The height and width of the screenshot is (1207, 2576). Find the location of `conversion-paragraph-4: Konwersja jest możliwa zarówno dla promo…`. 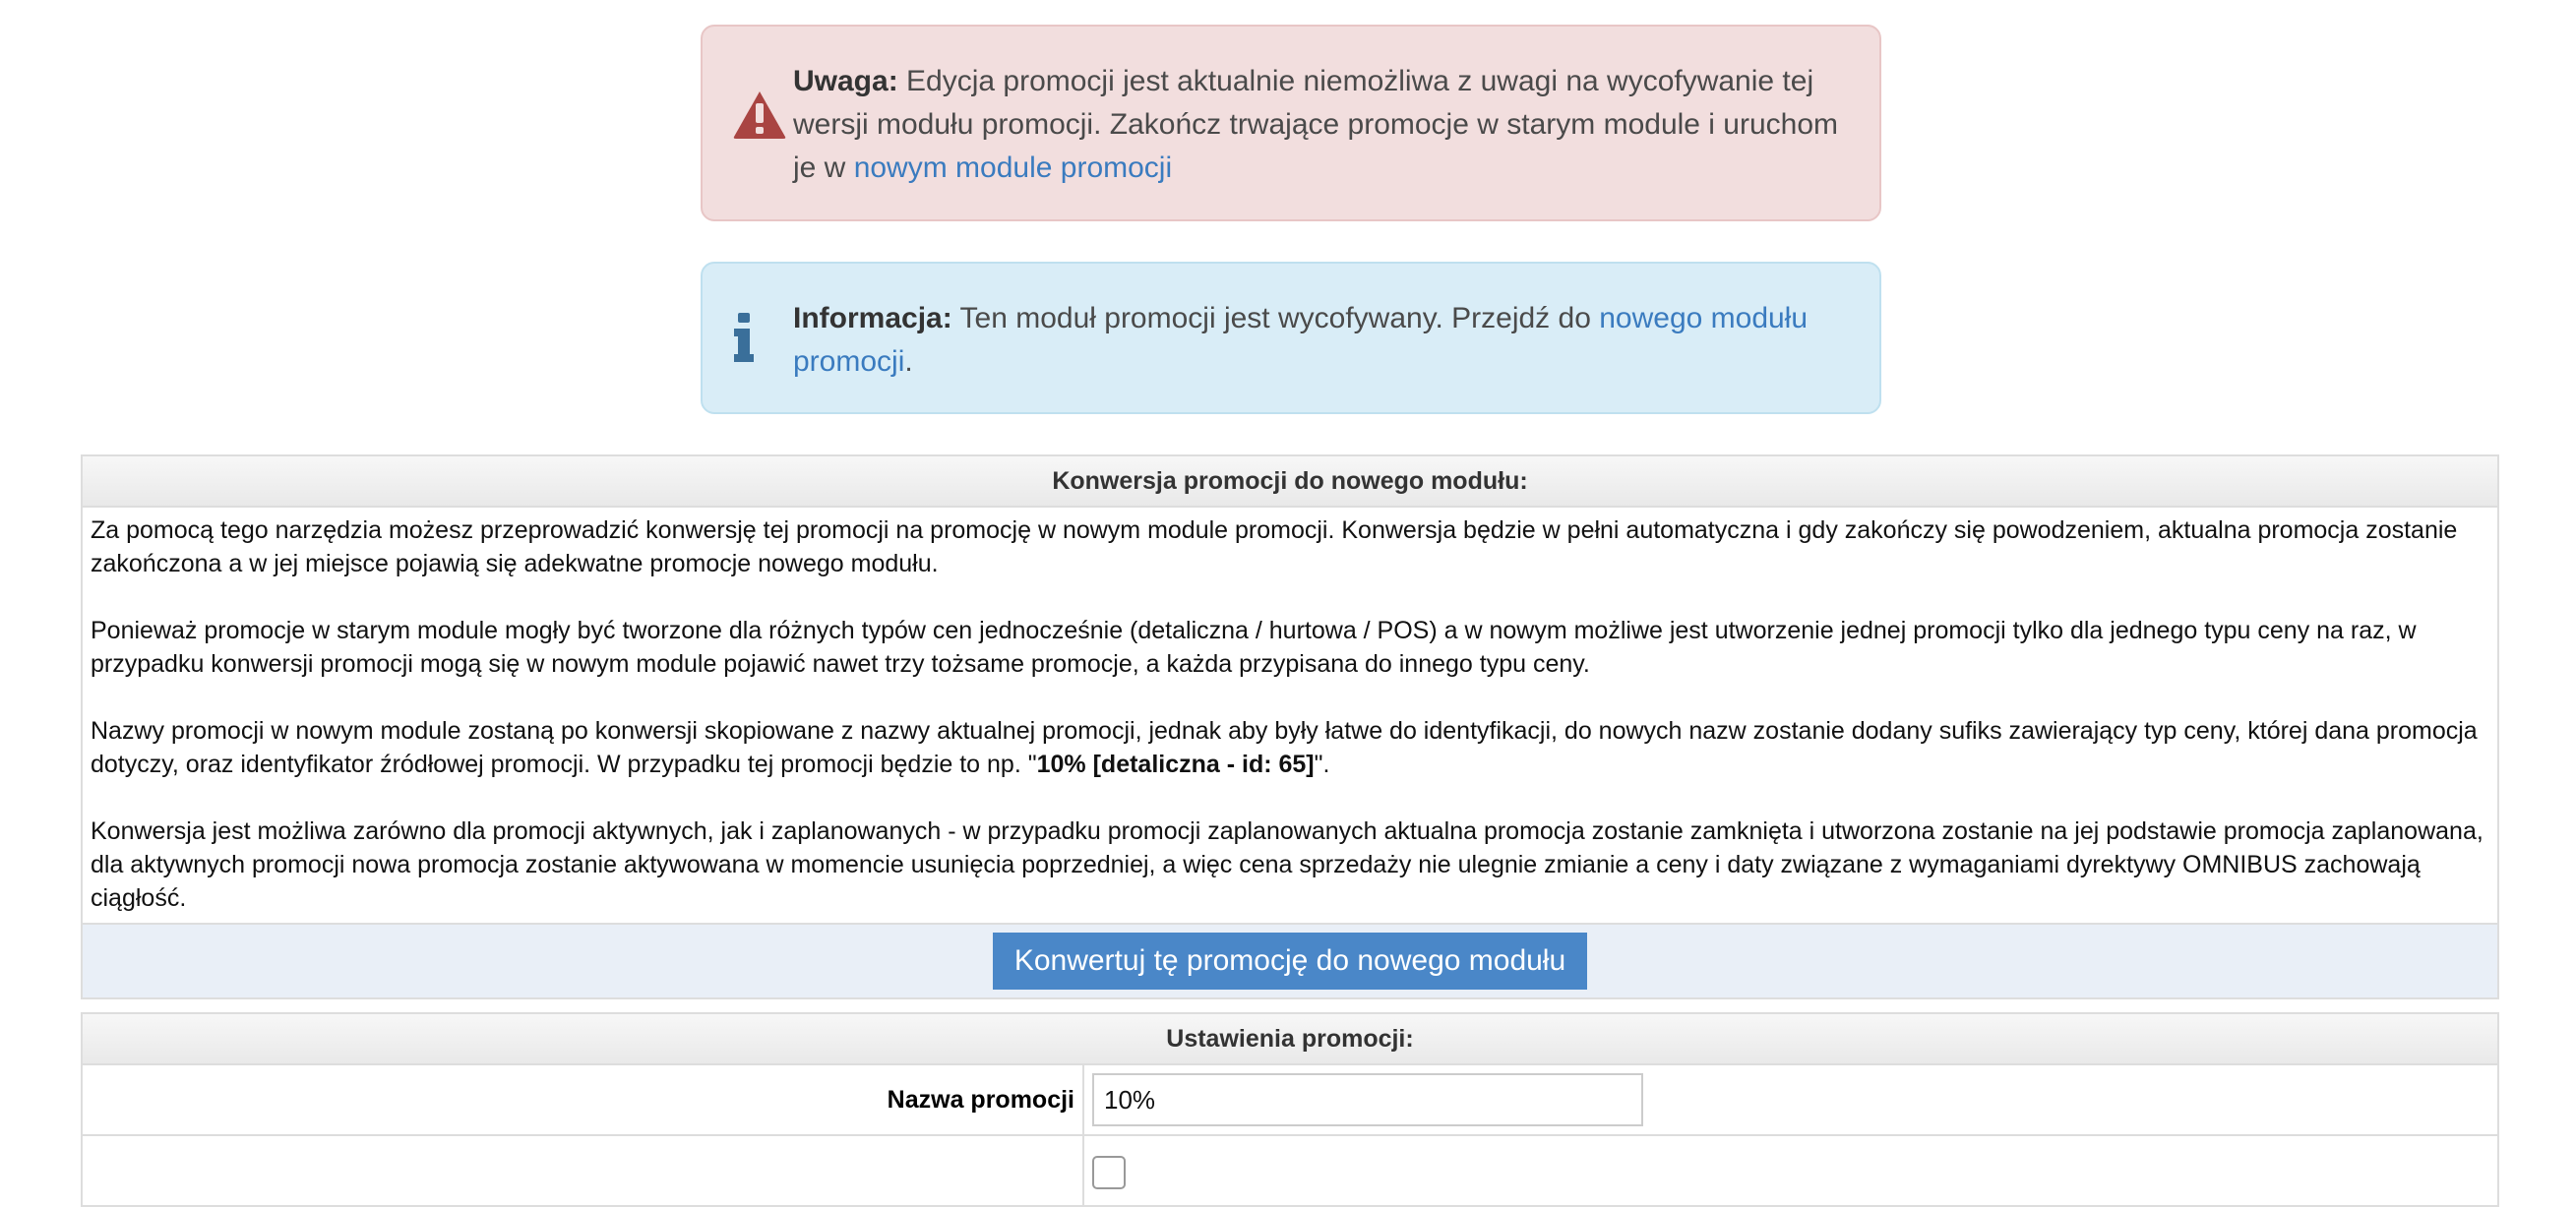

conversion-paragraph-4: Konwersja jest możliwa zarówno dla promo… is located at coordinates (1287, 865).